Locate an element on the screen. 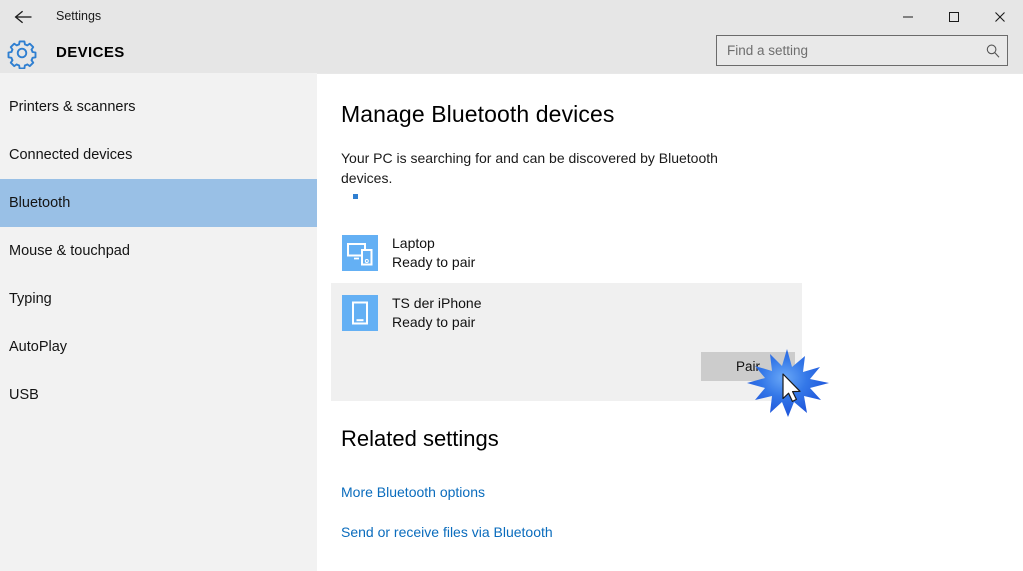 Image resolution: width=1023 pixels, height=571 pixels. page-category-title: DEVICES is located at coordinates (90, 52).